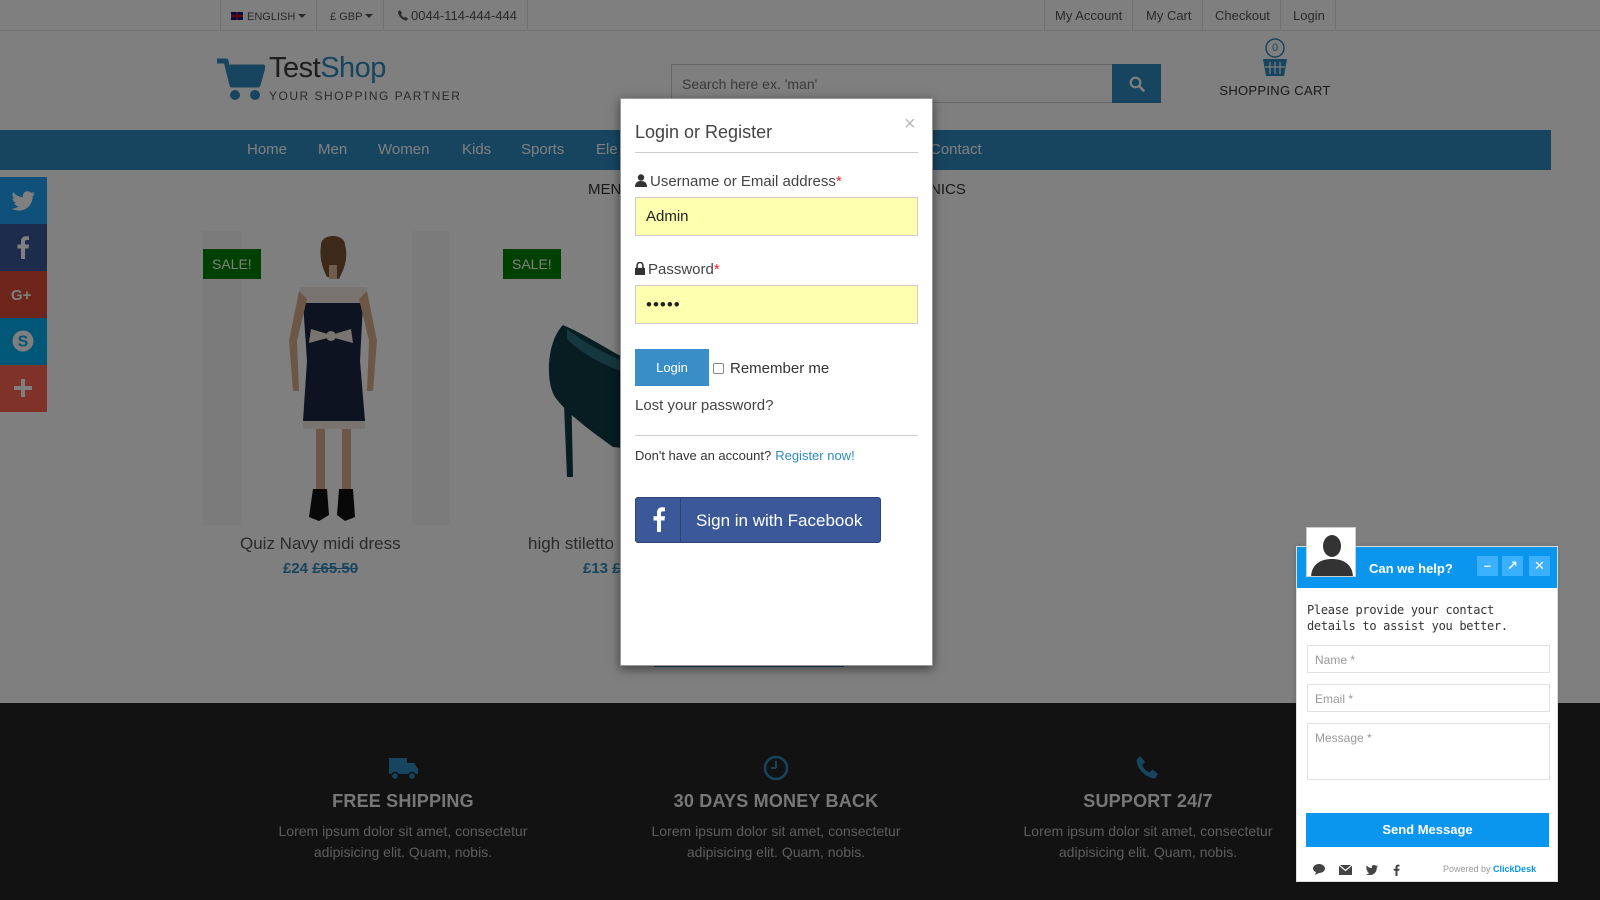 The height and width of the screenshot is (900, 1600). Describe the element at coordinates (1411, 568) in the screenshot. I see `chat-title: Can we help?` at that location.